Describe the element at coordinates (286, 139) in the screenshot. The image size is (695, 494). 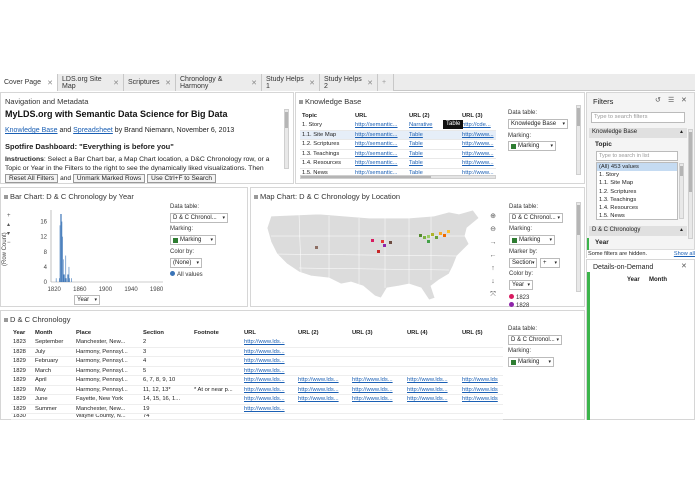
I see `nav-scrollbar` at that location.